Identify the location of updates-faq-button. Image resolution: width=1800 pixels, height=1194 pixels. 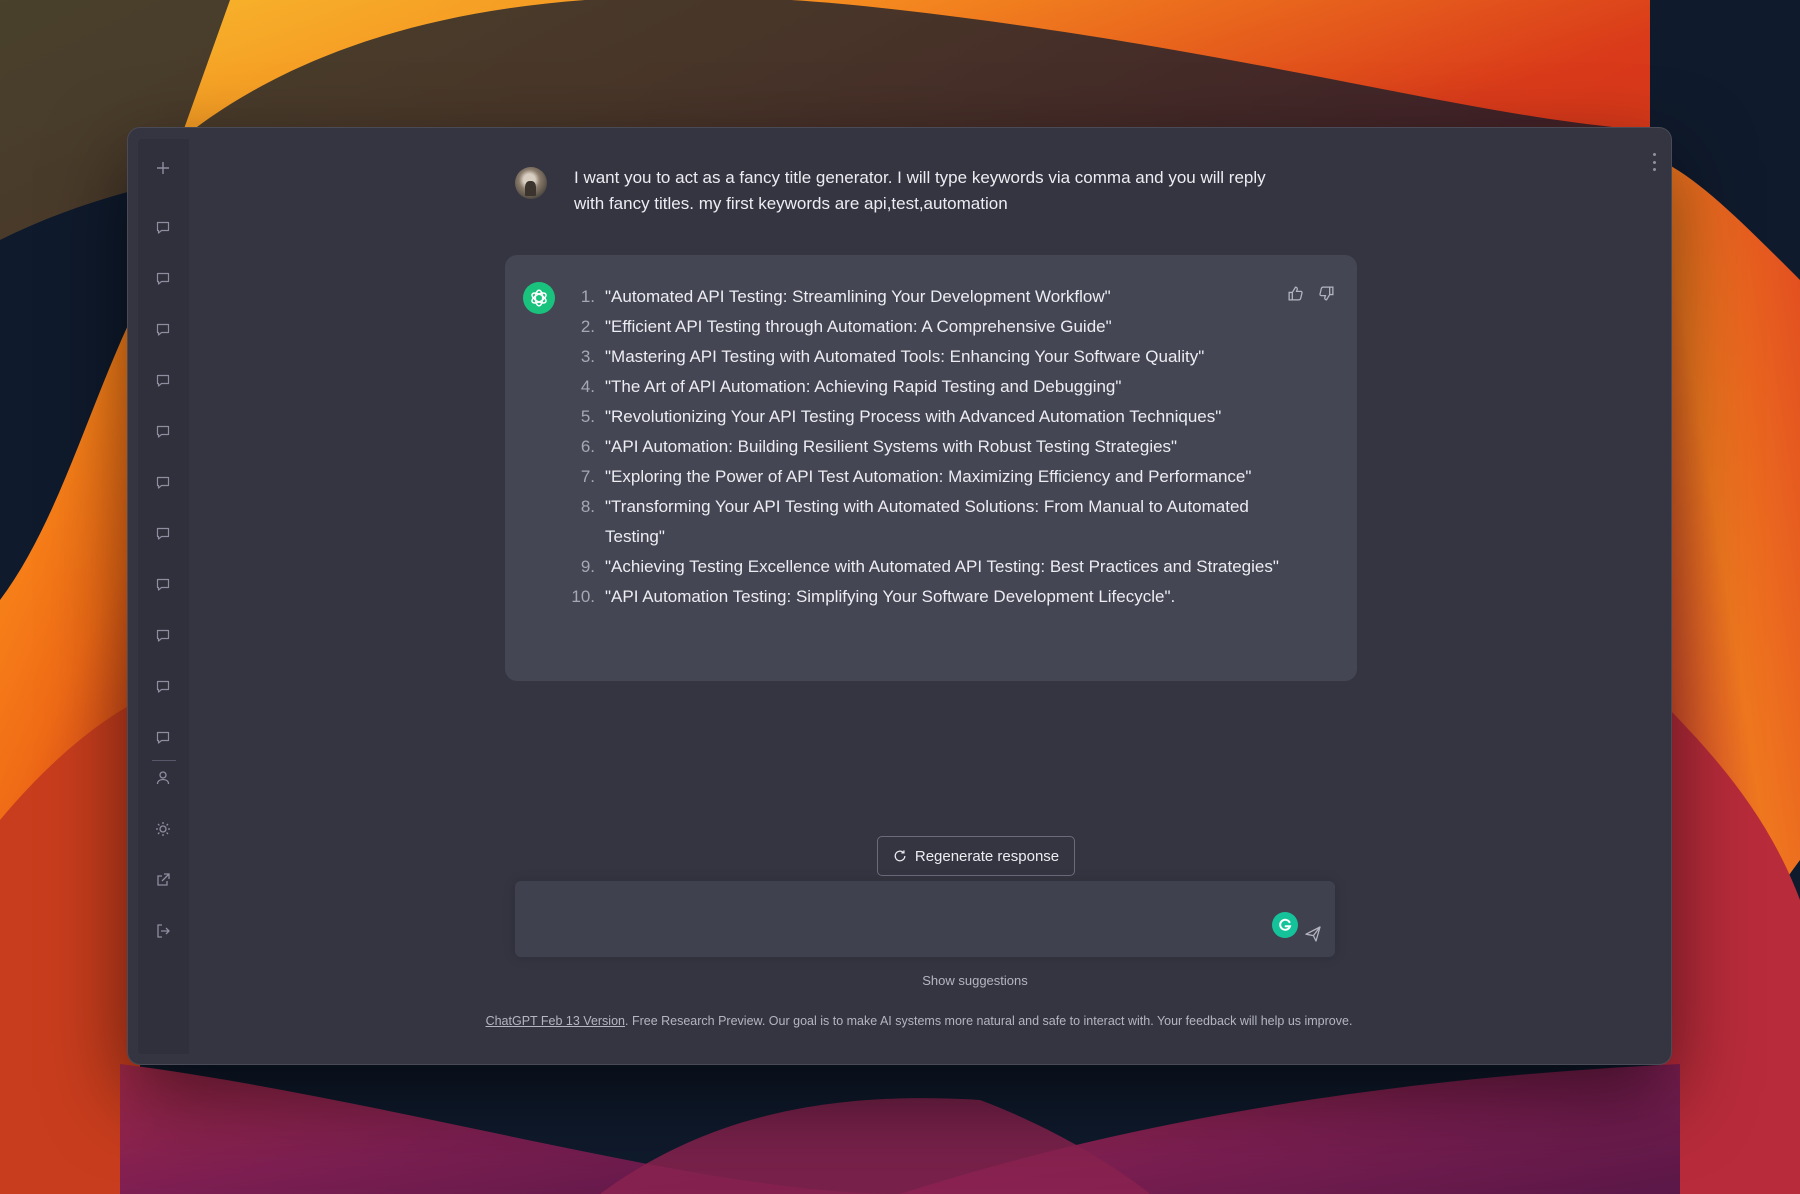
(163, 880).